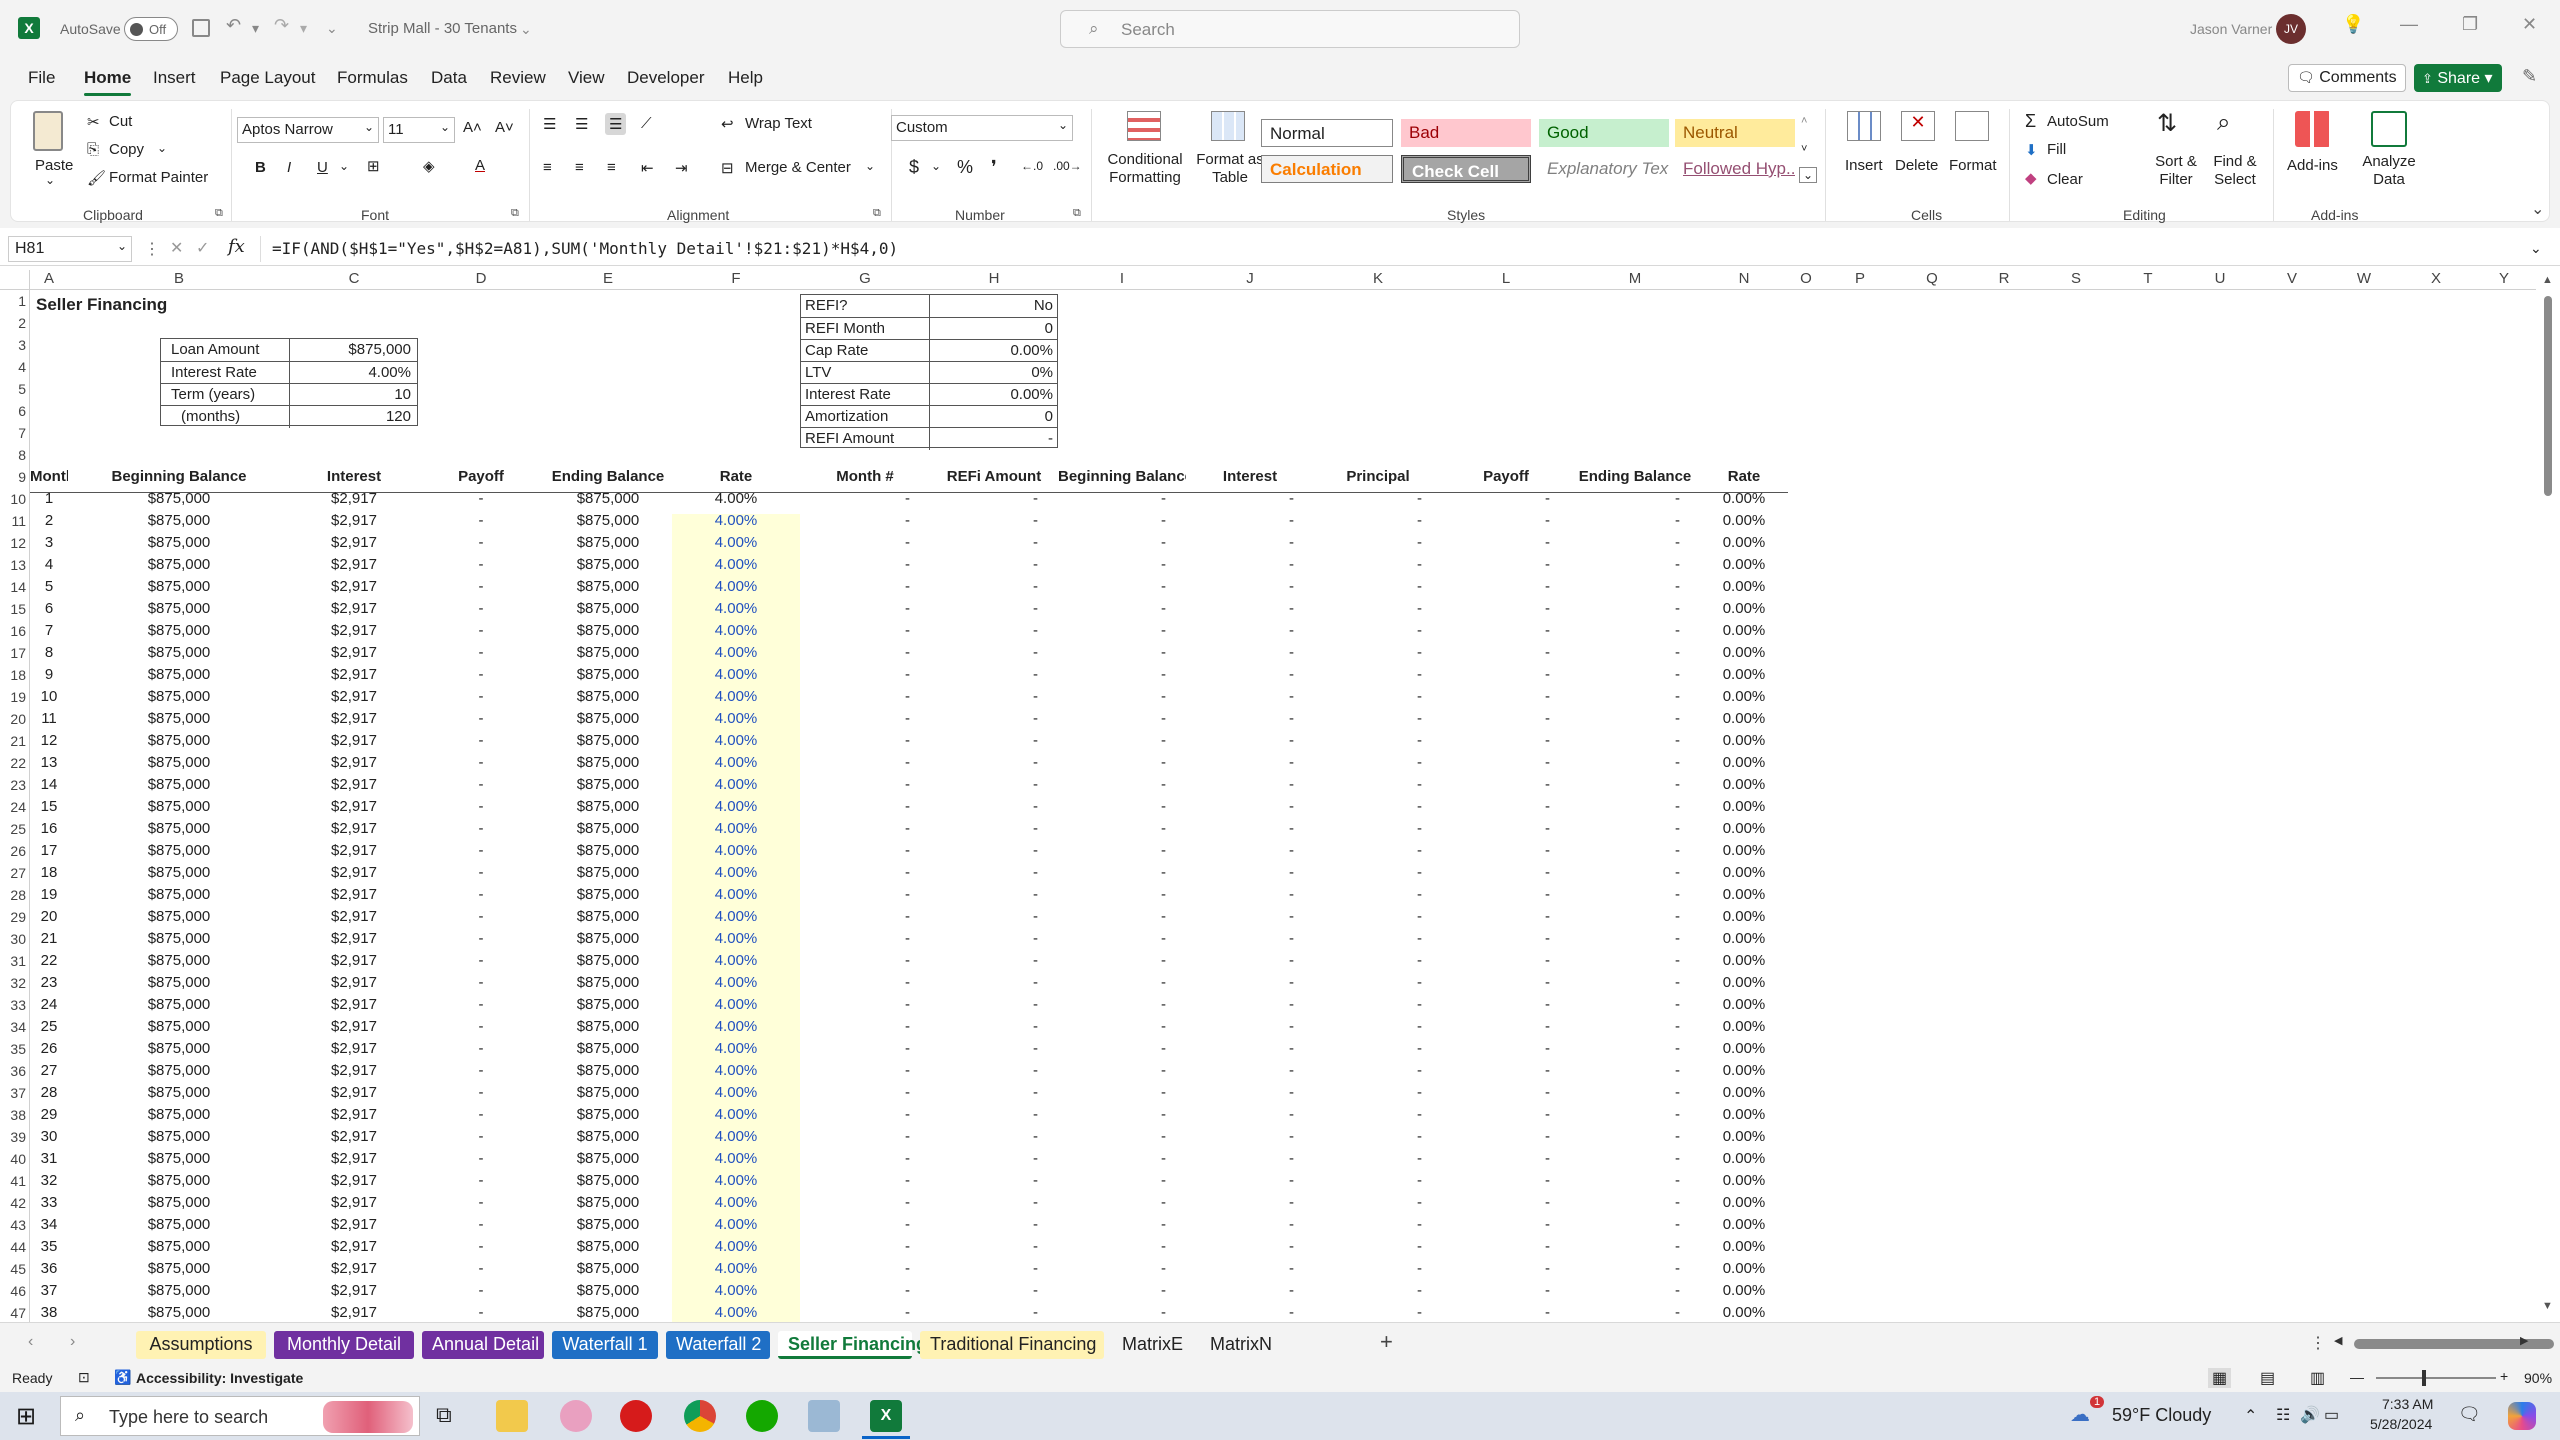 Image resolution: width=2560 pixels, height=1440 pixels. What do you see at coordinates (992, 373) in the screenshot?
I see `refi-value: 0%` at bounding box center [992, 373].